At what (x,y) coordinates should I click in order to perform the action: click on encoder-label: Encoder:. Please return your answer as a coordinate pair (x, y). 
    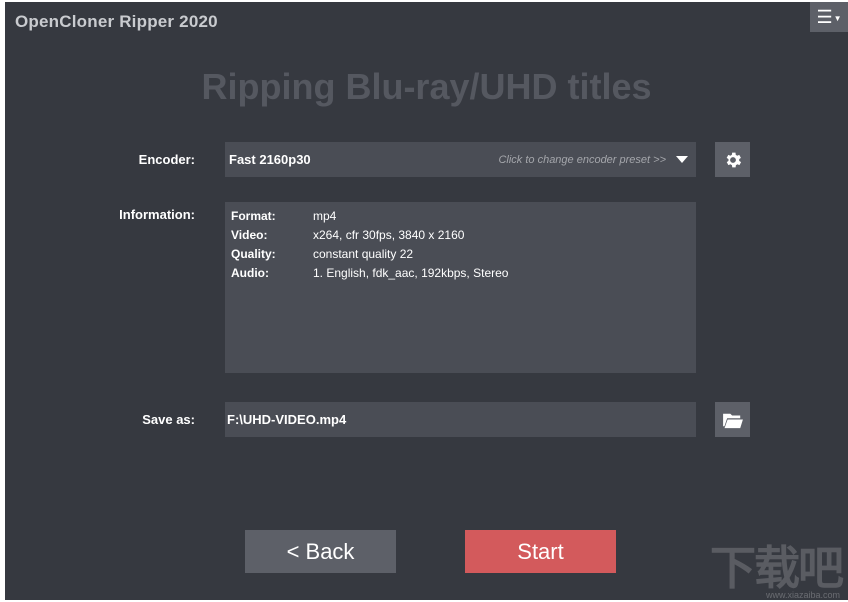
    Looking at the image, I should click on (166, 159).